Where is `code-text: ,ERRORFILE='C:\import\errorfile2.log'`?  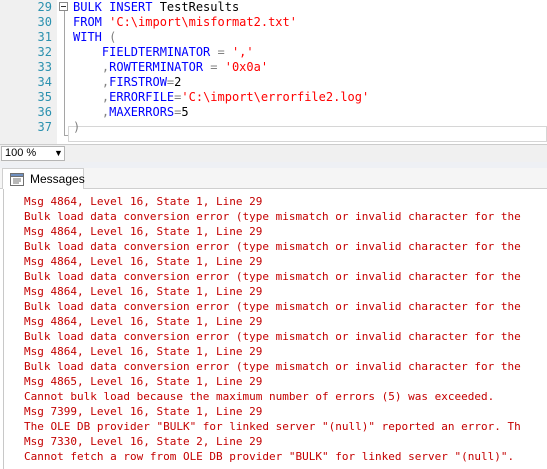
code-text: ,ERRORFILE='C:\import\errorfile2.log' is located at coordinates (221, 97).